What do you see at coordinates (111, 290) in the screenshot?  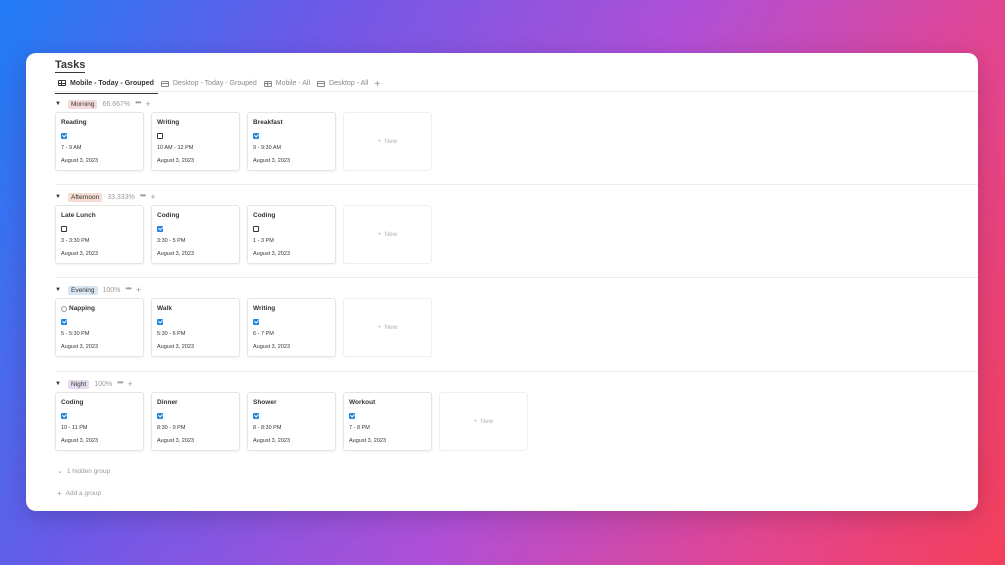 I see `group-percent: 100%` at bounding box center [111, 290].